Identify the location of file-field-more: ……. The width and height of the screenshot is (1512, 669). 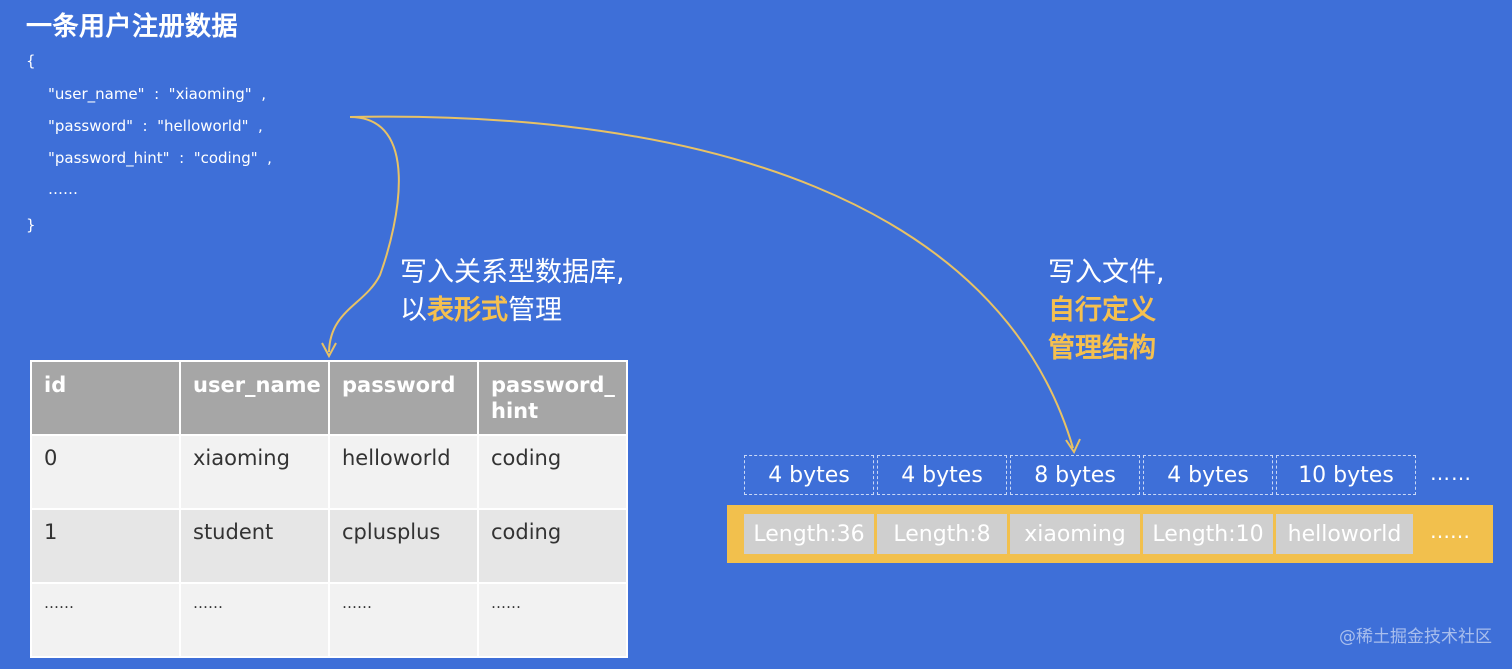
(1450, 531).